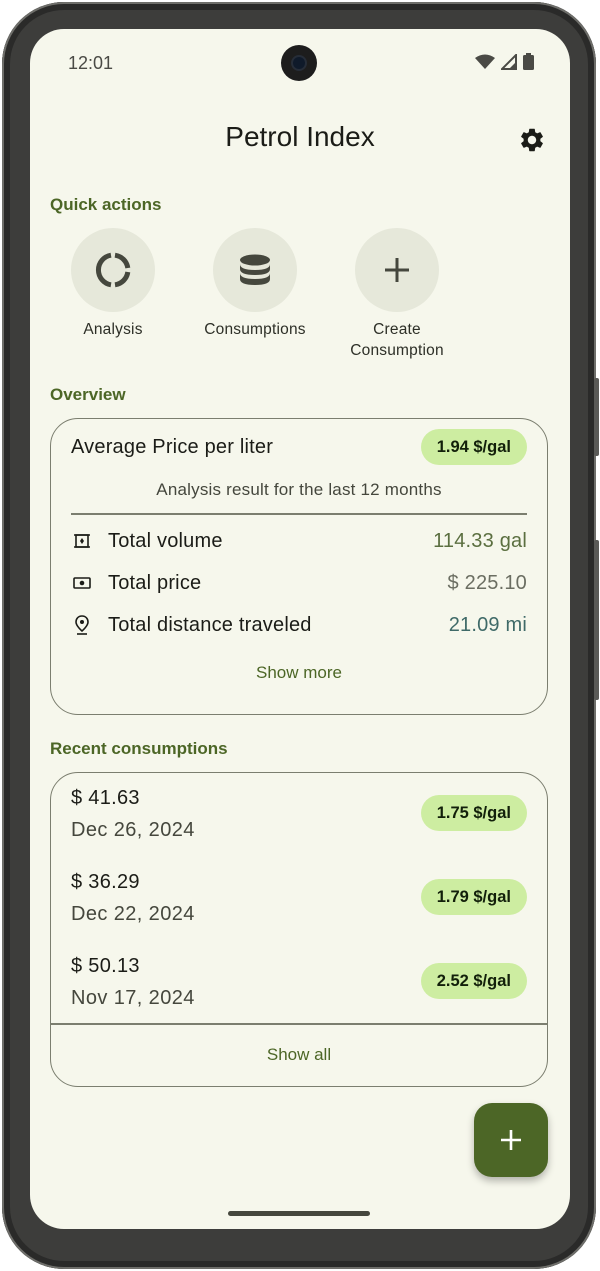 This screenshot has height=1271, width=600. I want to click on stat-total-volume: Total volume 114.33 gal, so click(299, 541).